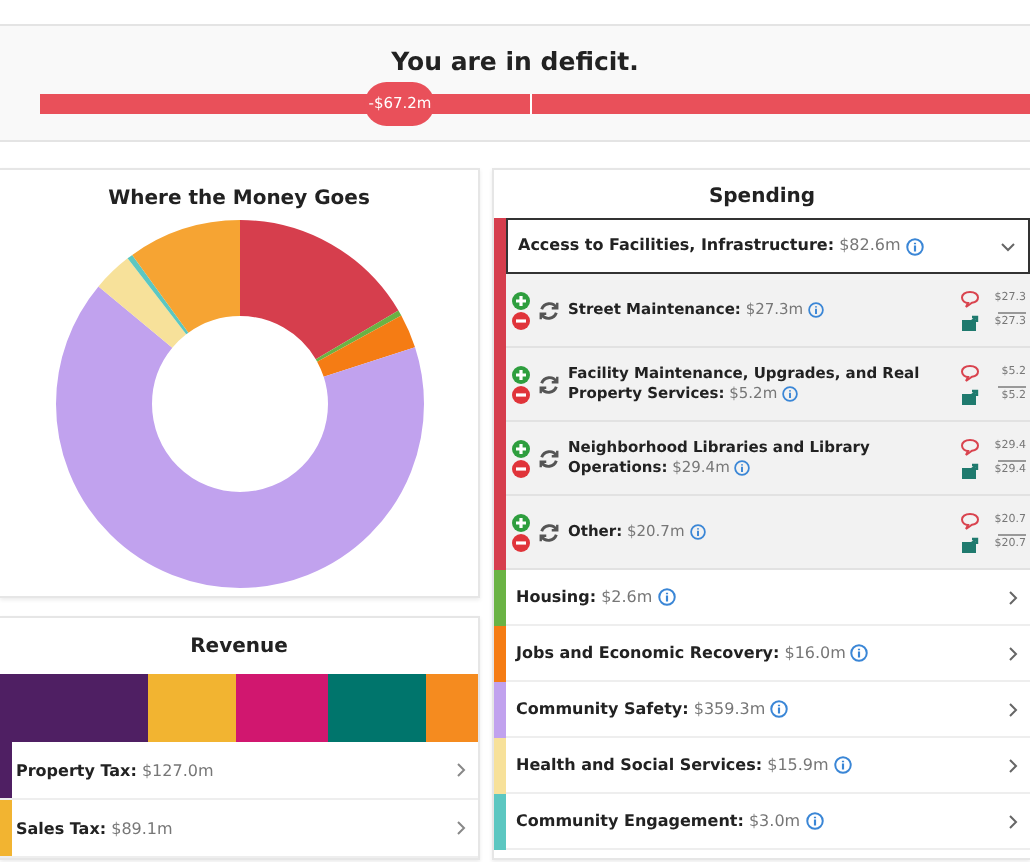 This screenshot has height=862, width=1030. What do you see at coordinates (515, 61) in the screenshot?
I see `deficit-title: You are in deficit.` at bounding box center [515, 61].